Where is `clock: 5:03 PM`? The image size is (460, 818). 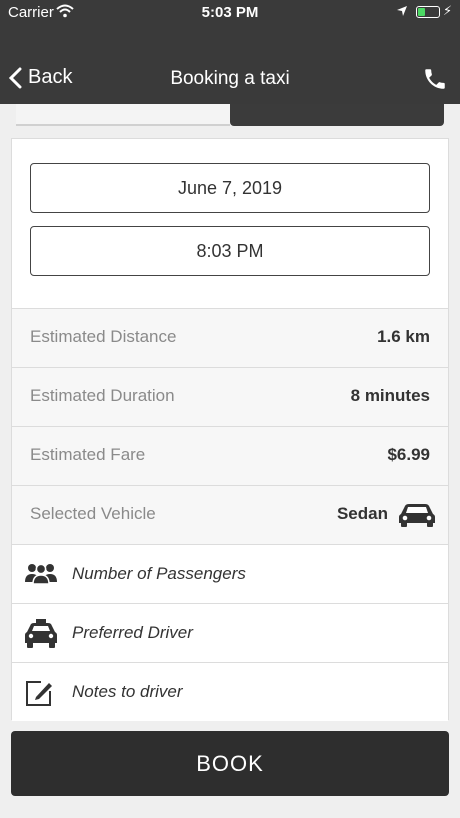 clock: 5:03 PM is located at coordinates (230, 12).